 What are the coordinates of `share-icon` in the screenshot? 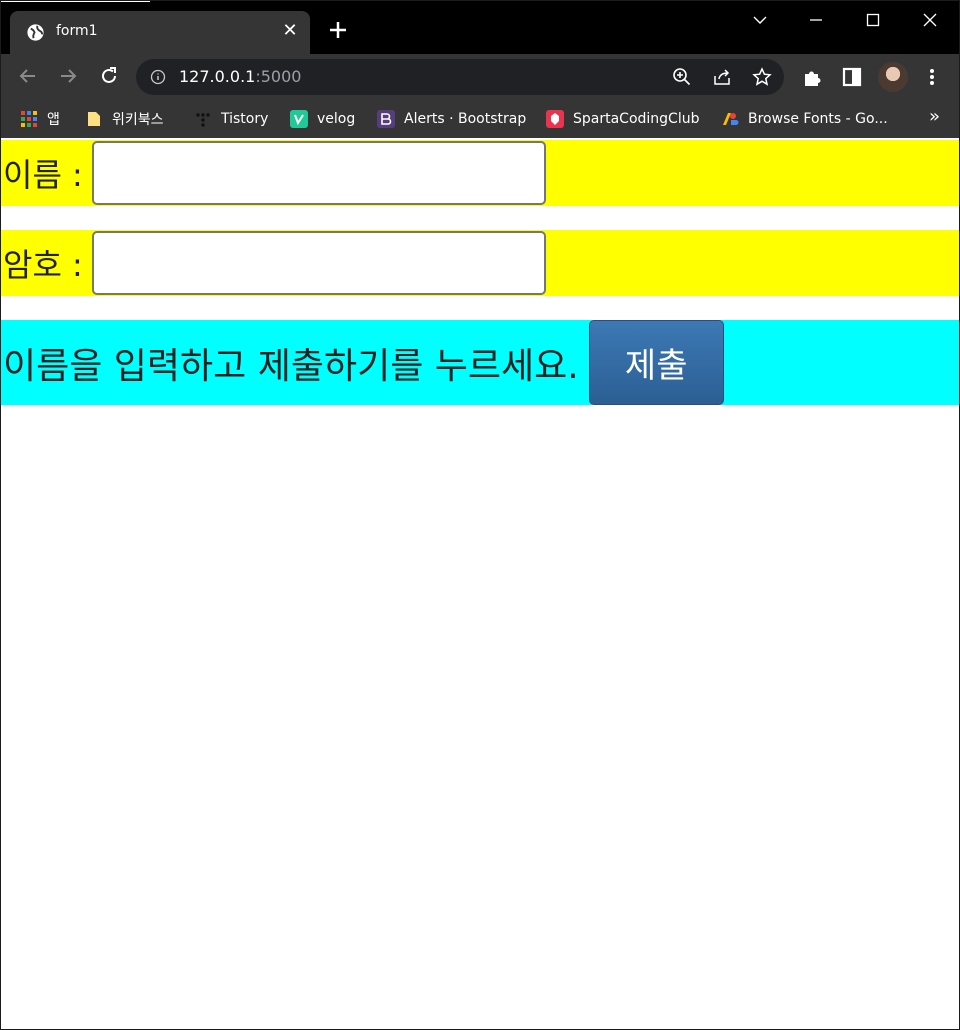 It's located at (722, 77).